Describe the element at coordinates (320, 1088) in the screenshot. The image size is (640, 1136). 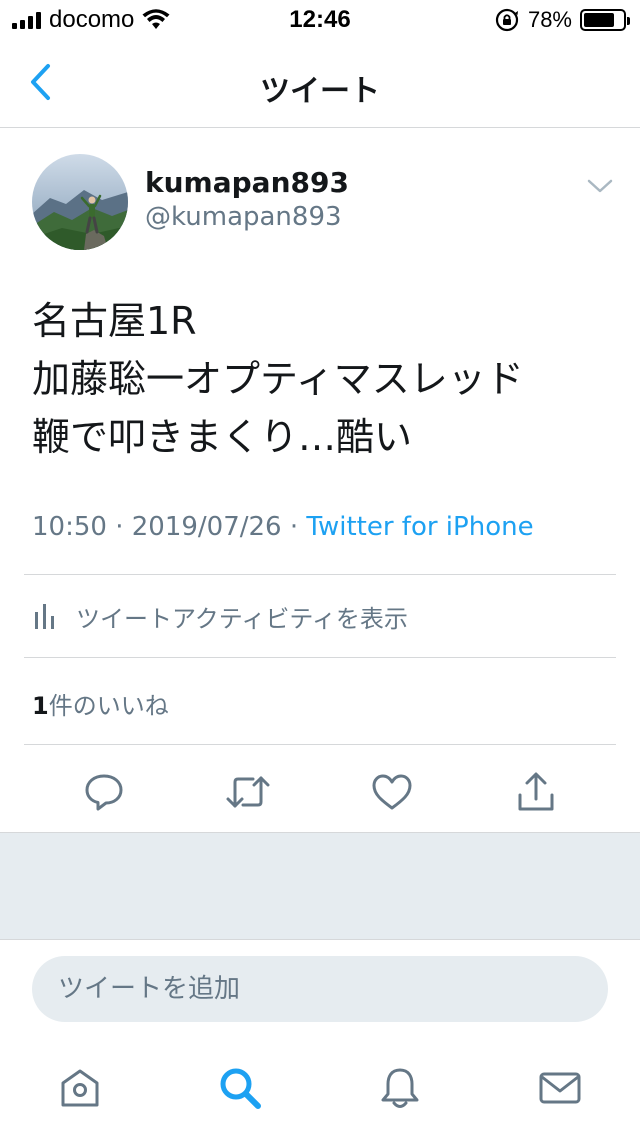
I see `tab-bar` at that location.